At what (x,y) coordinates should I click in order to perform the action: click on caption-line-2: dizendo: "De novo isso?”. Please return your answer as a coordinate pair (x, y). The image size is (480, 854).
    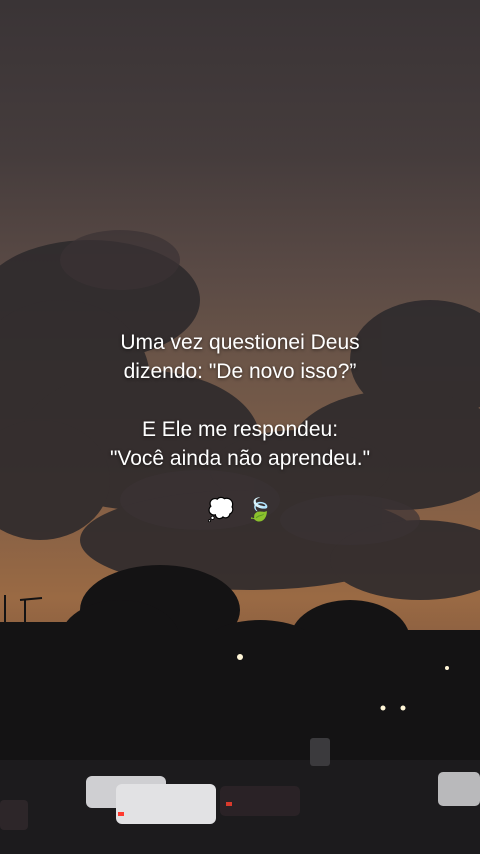
    Looking at the image, I should click on (240, 371).